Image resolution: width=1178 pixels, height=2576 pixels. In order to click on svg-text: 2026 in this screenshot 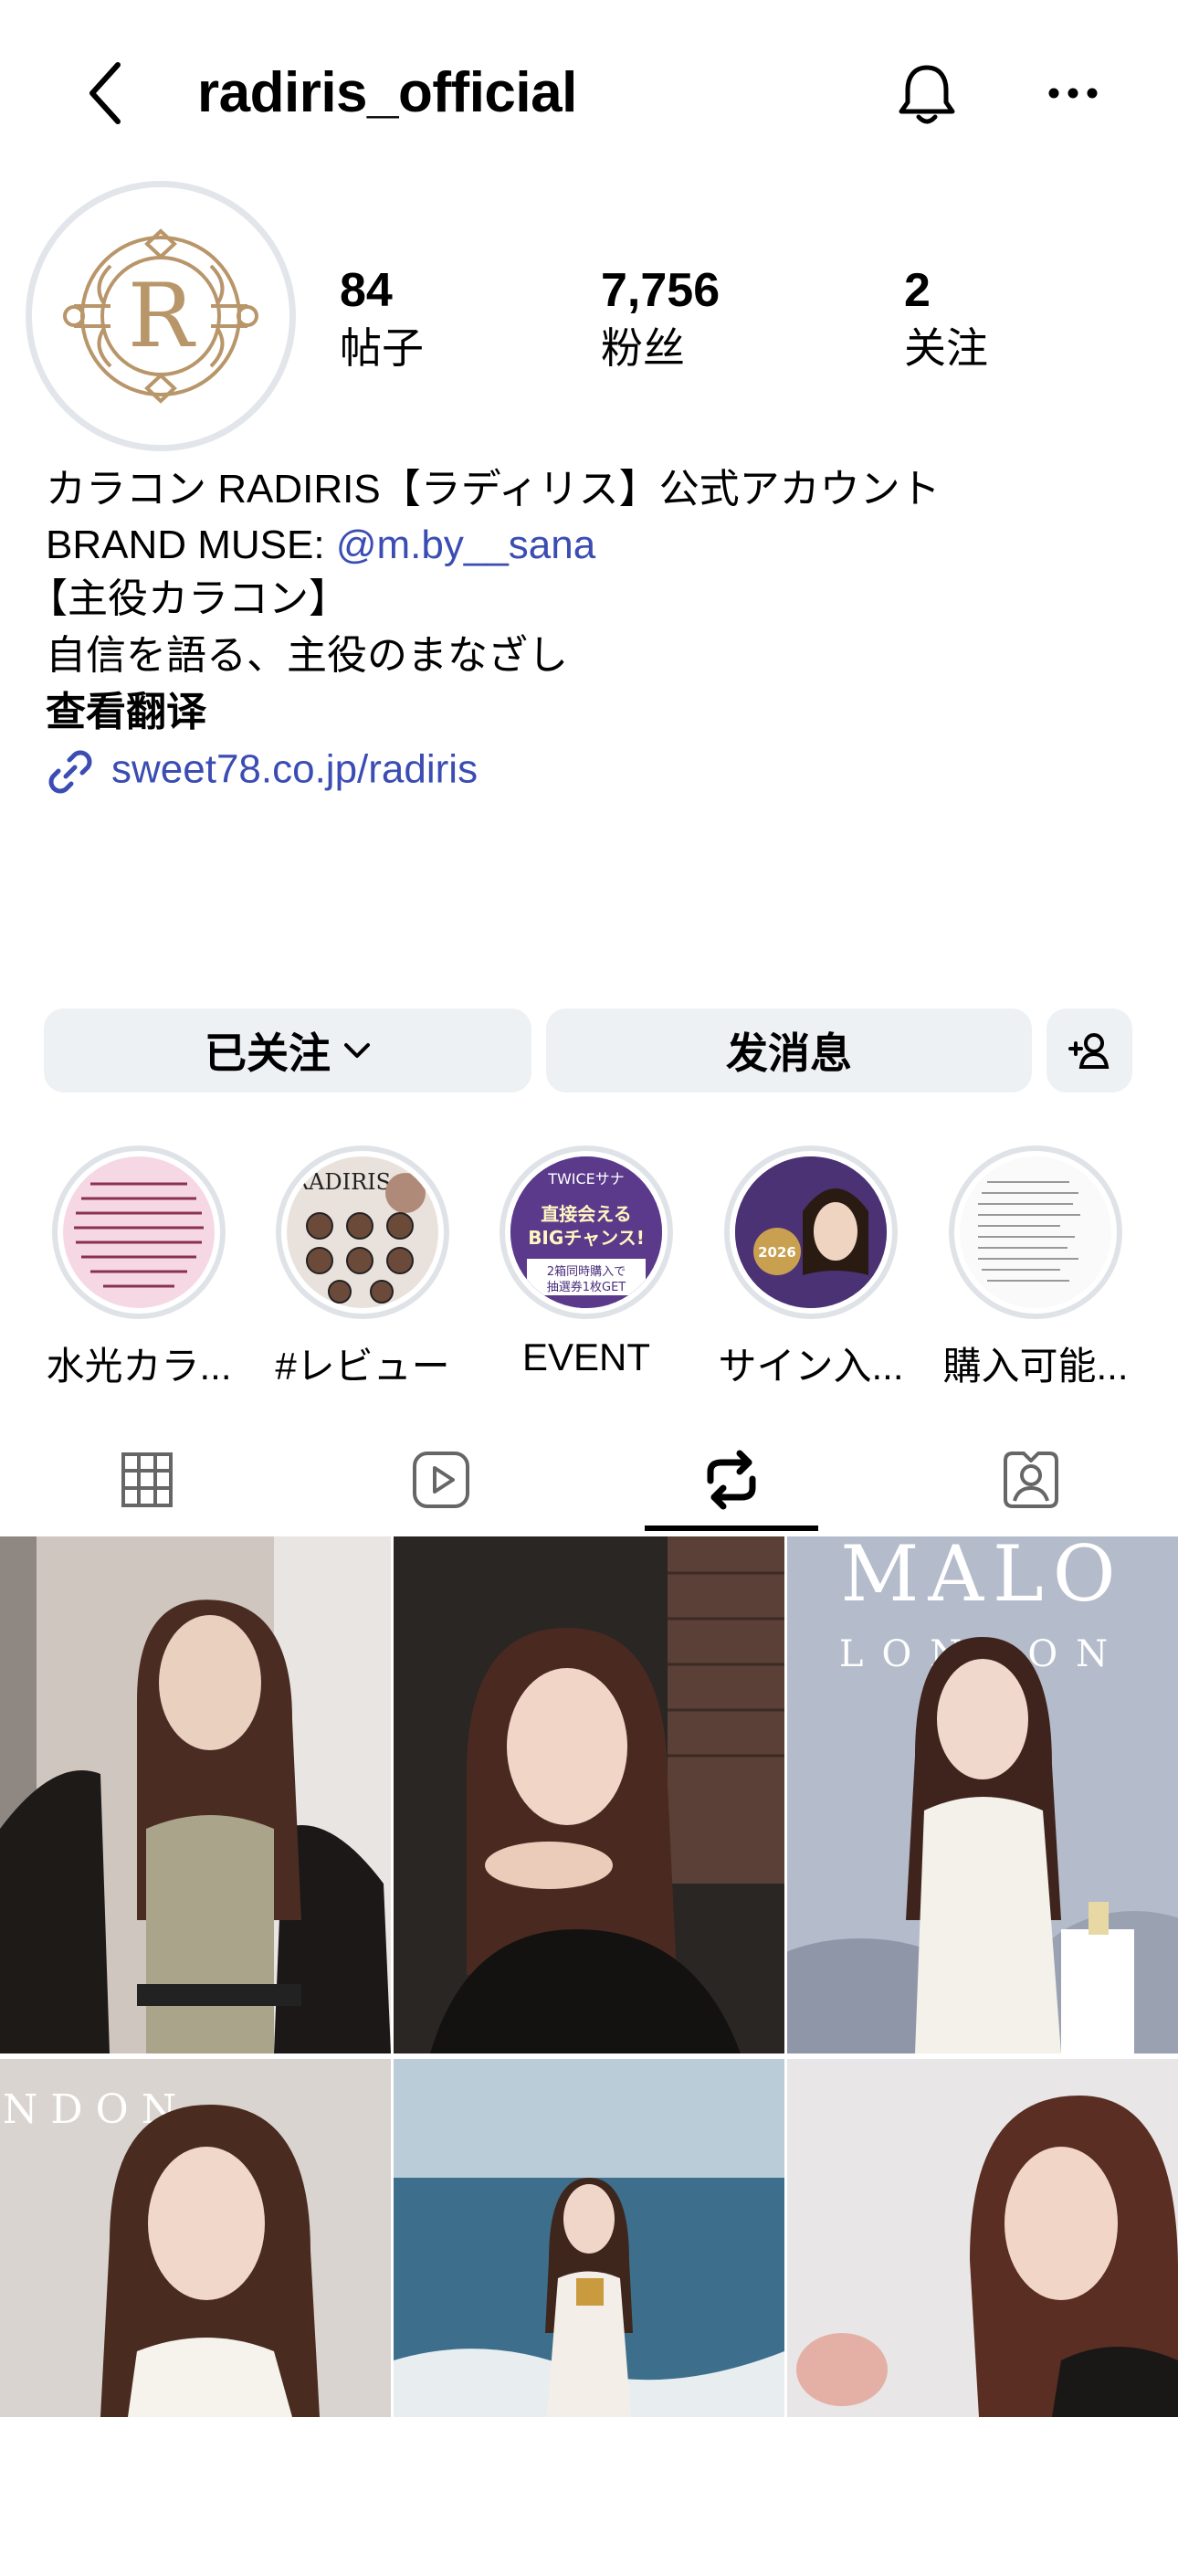, I will do `click(777, 1253)`.